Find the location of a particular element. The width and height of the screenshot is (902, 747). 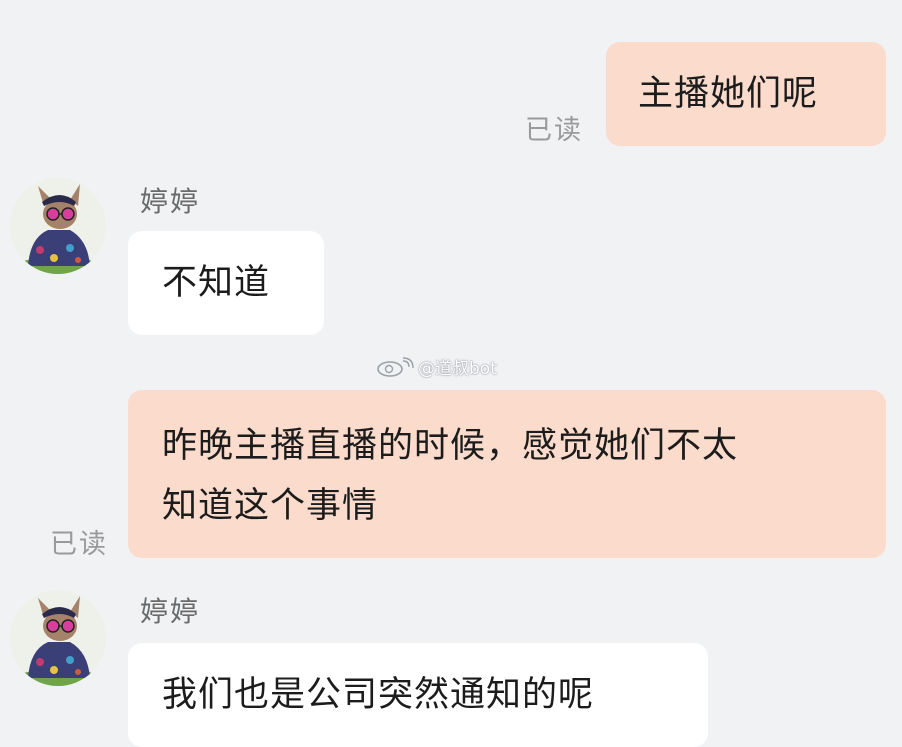

message-text-line: 知道这个事情 is located at coordinates (270, 506).